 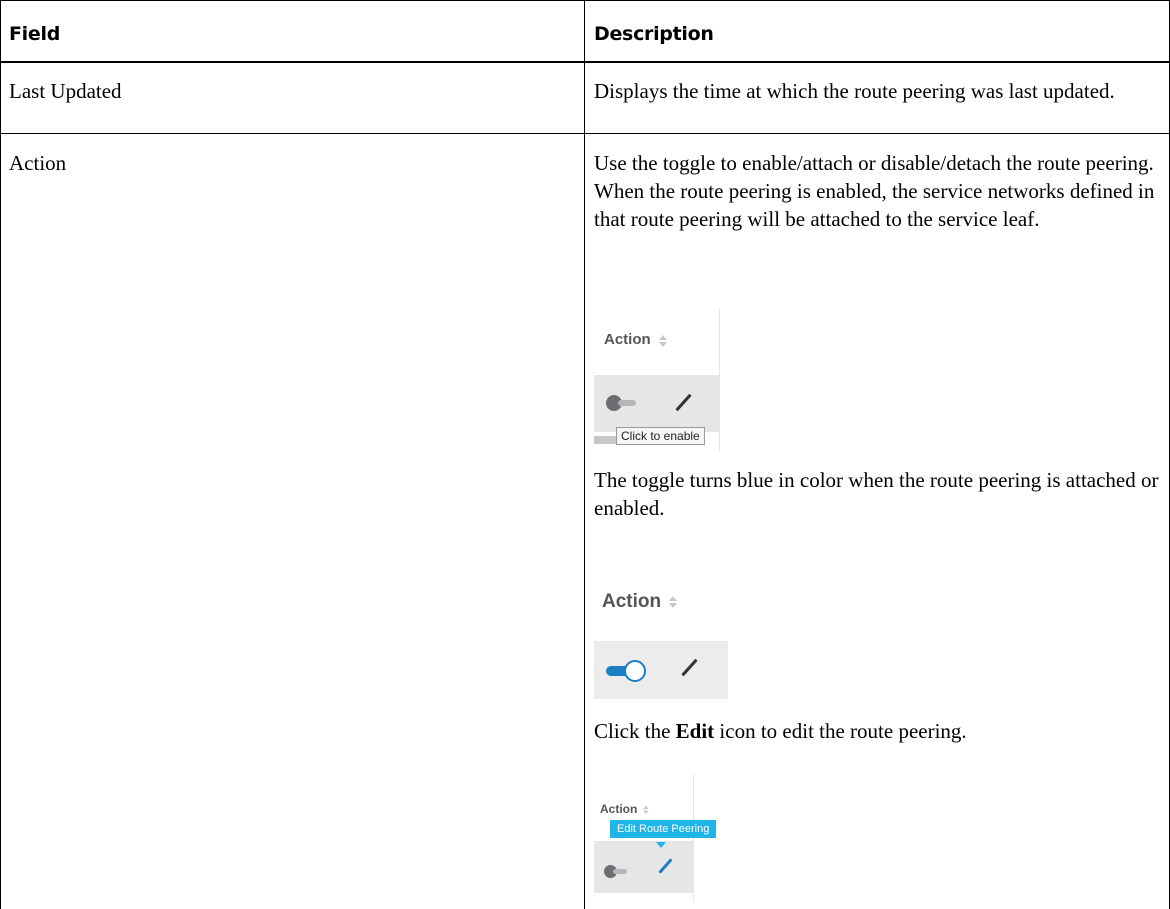 I want to click on row-action-field: Action, so click(x=38, y=163).